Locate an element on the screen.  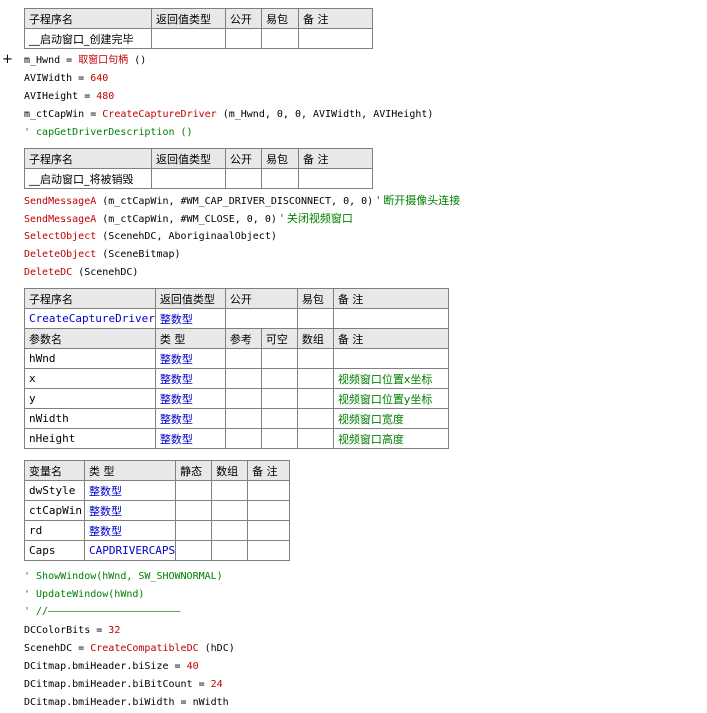
code-line: AVIHeight = 480 is located at coordinates (69, 96).